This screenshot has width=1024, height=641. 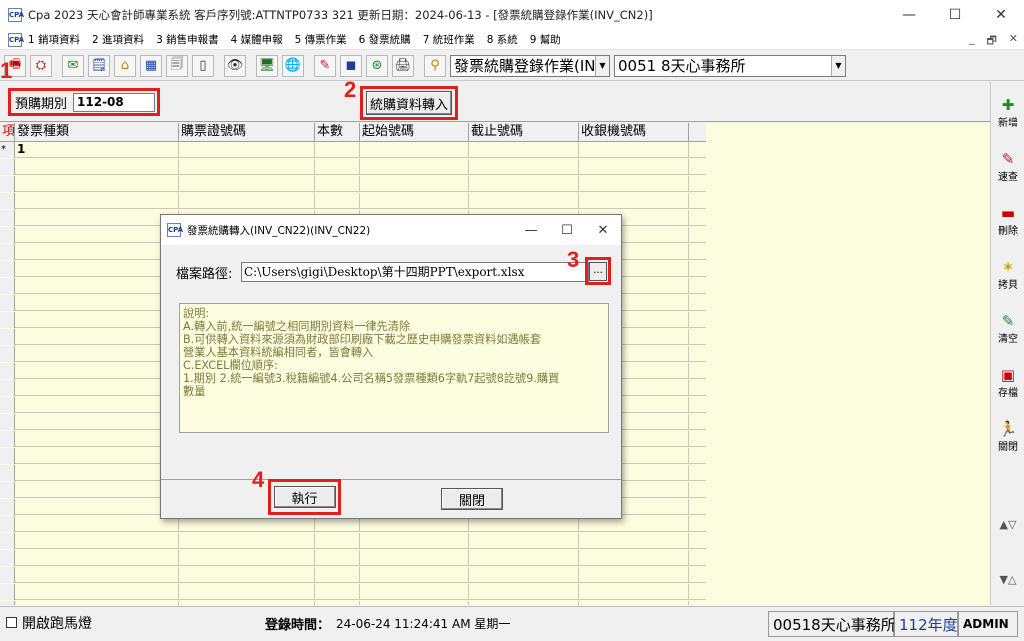 What do you see at coordinates (414, 132) in the screenshot?
I see `grid-header-start-no: 起始號碼` at bounding box center [414, 132].